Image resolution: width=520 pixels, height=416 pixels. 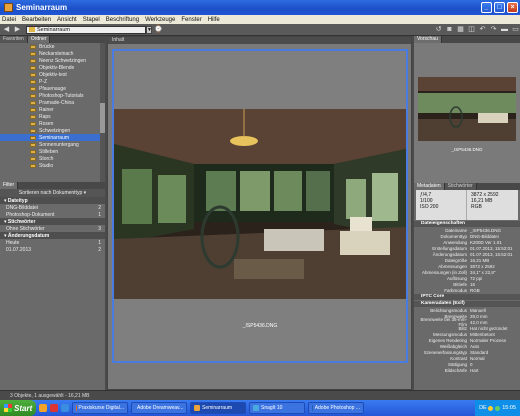 What do you see at coordinates (471, 30) in the screenshot?
I see `open-in-camera-raw-icon: ◫` at bounding box center [471, 30].